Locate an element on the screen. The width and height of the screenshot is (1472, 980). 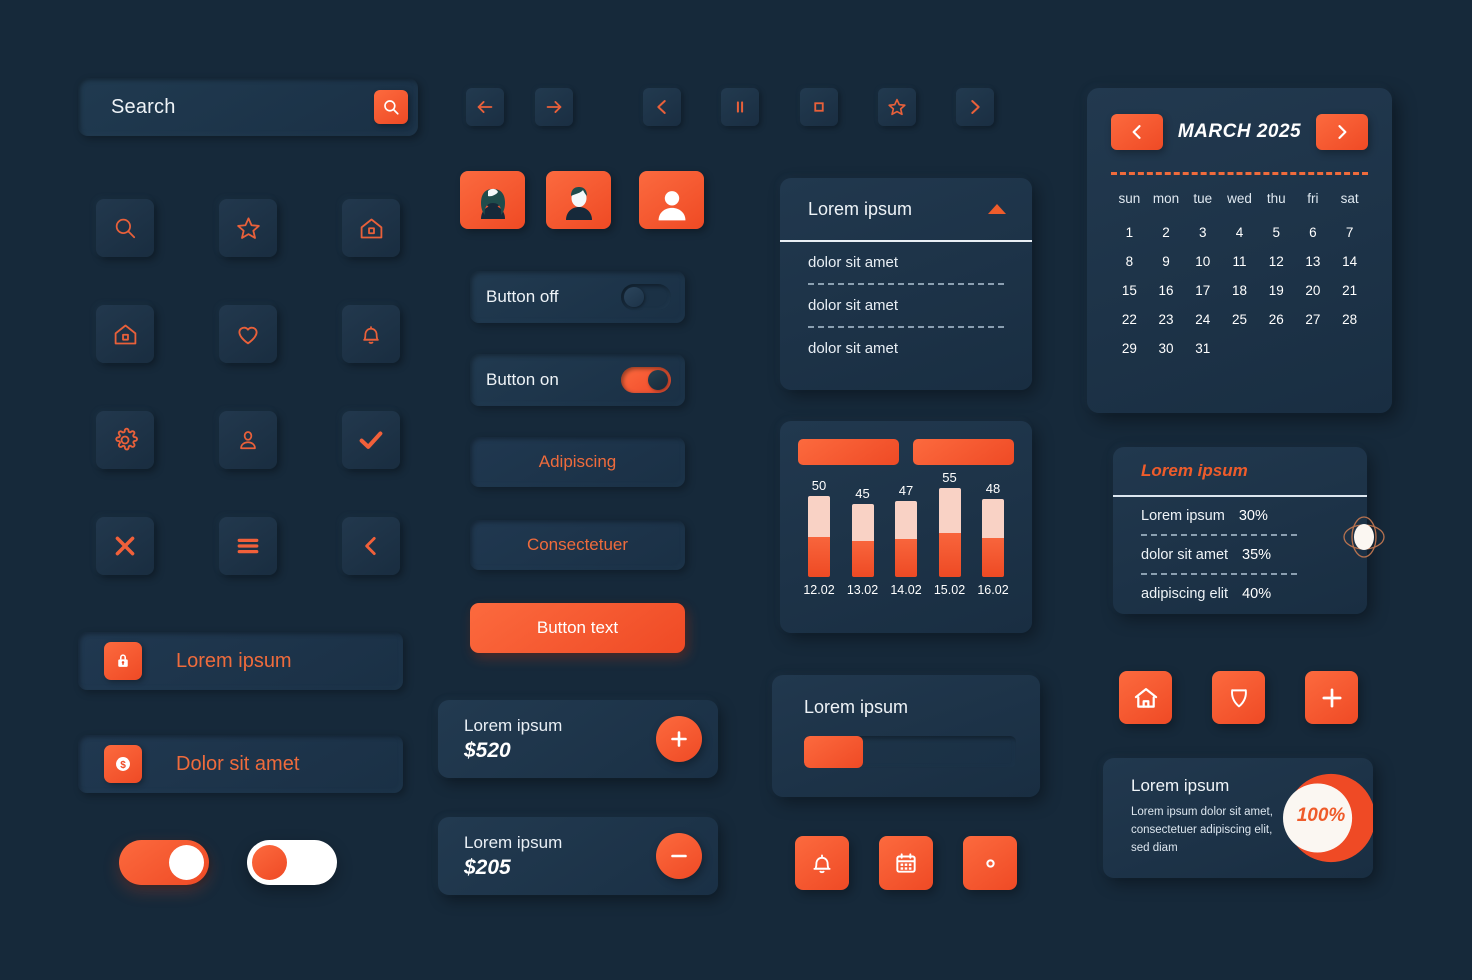
add-button is located at coordinates (1331, 697).